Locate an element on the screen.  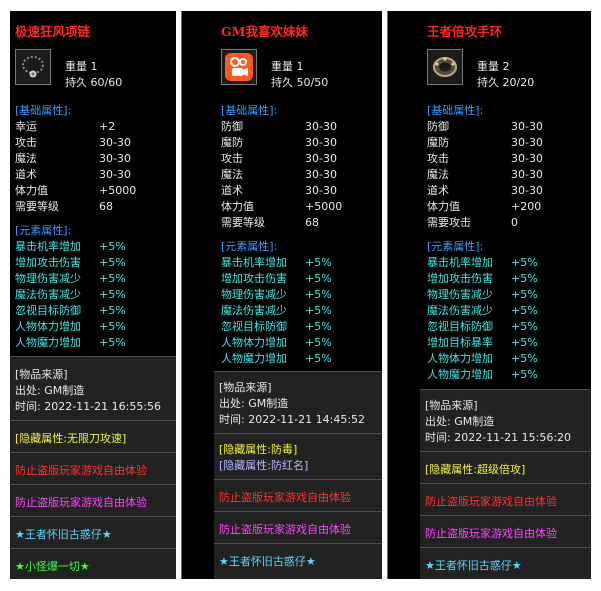
stat-name: 忽视目标防御 is located at coordinates (48, 310).